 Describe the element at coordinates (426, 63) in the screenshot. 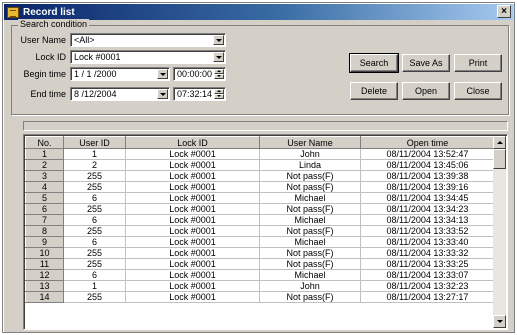

I see `save-as-button: Save As` at that location.